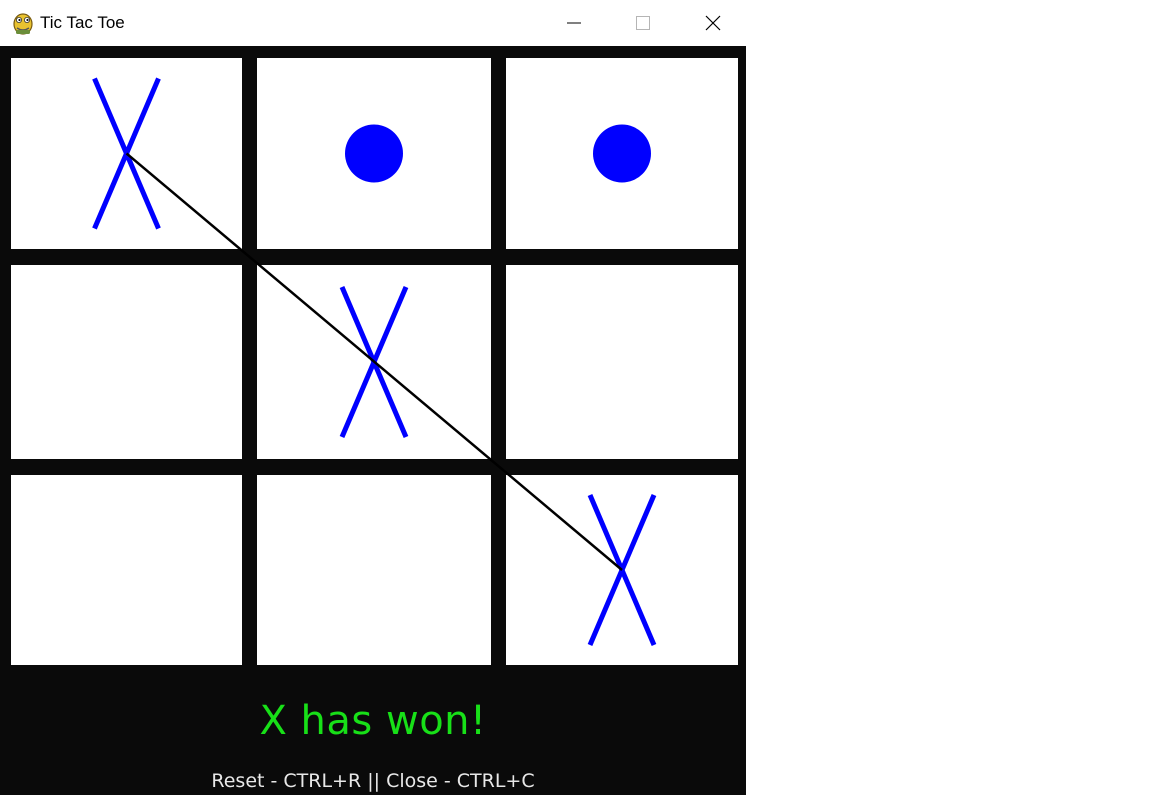 The width and height of the screenshot is (1152, 795). I want to click on title-bar: Tic Tac Toe, so click(373, 23).